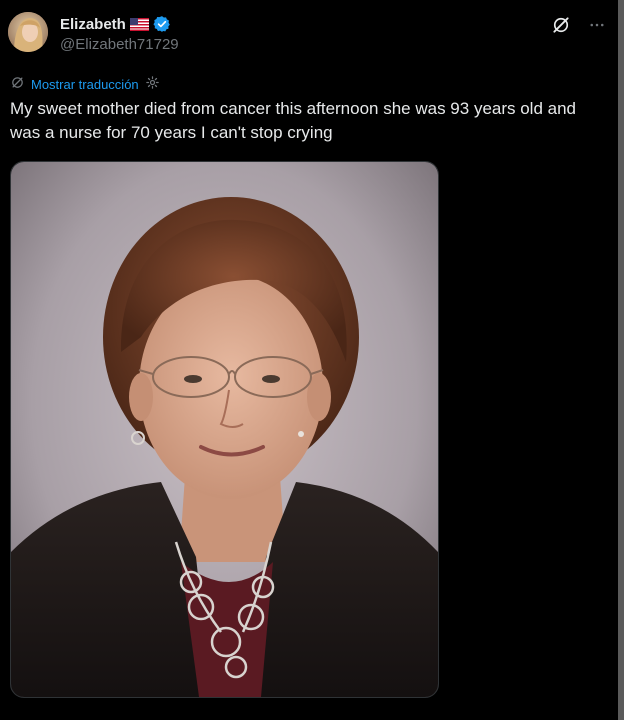  Describe the element at coordinates (561, 25) in the screenshot. I see `grok-icon` at that location.